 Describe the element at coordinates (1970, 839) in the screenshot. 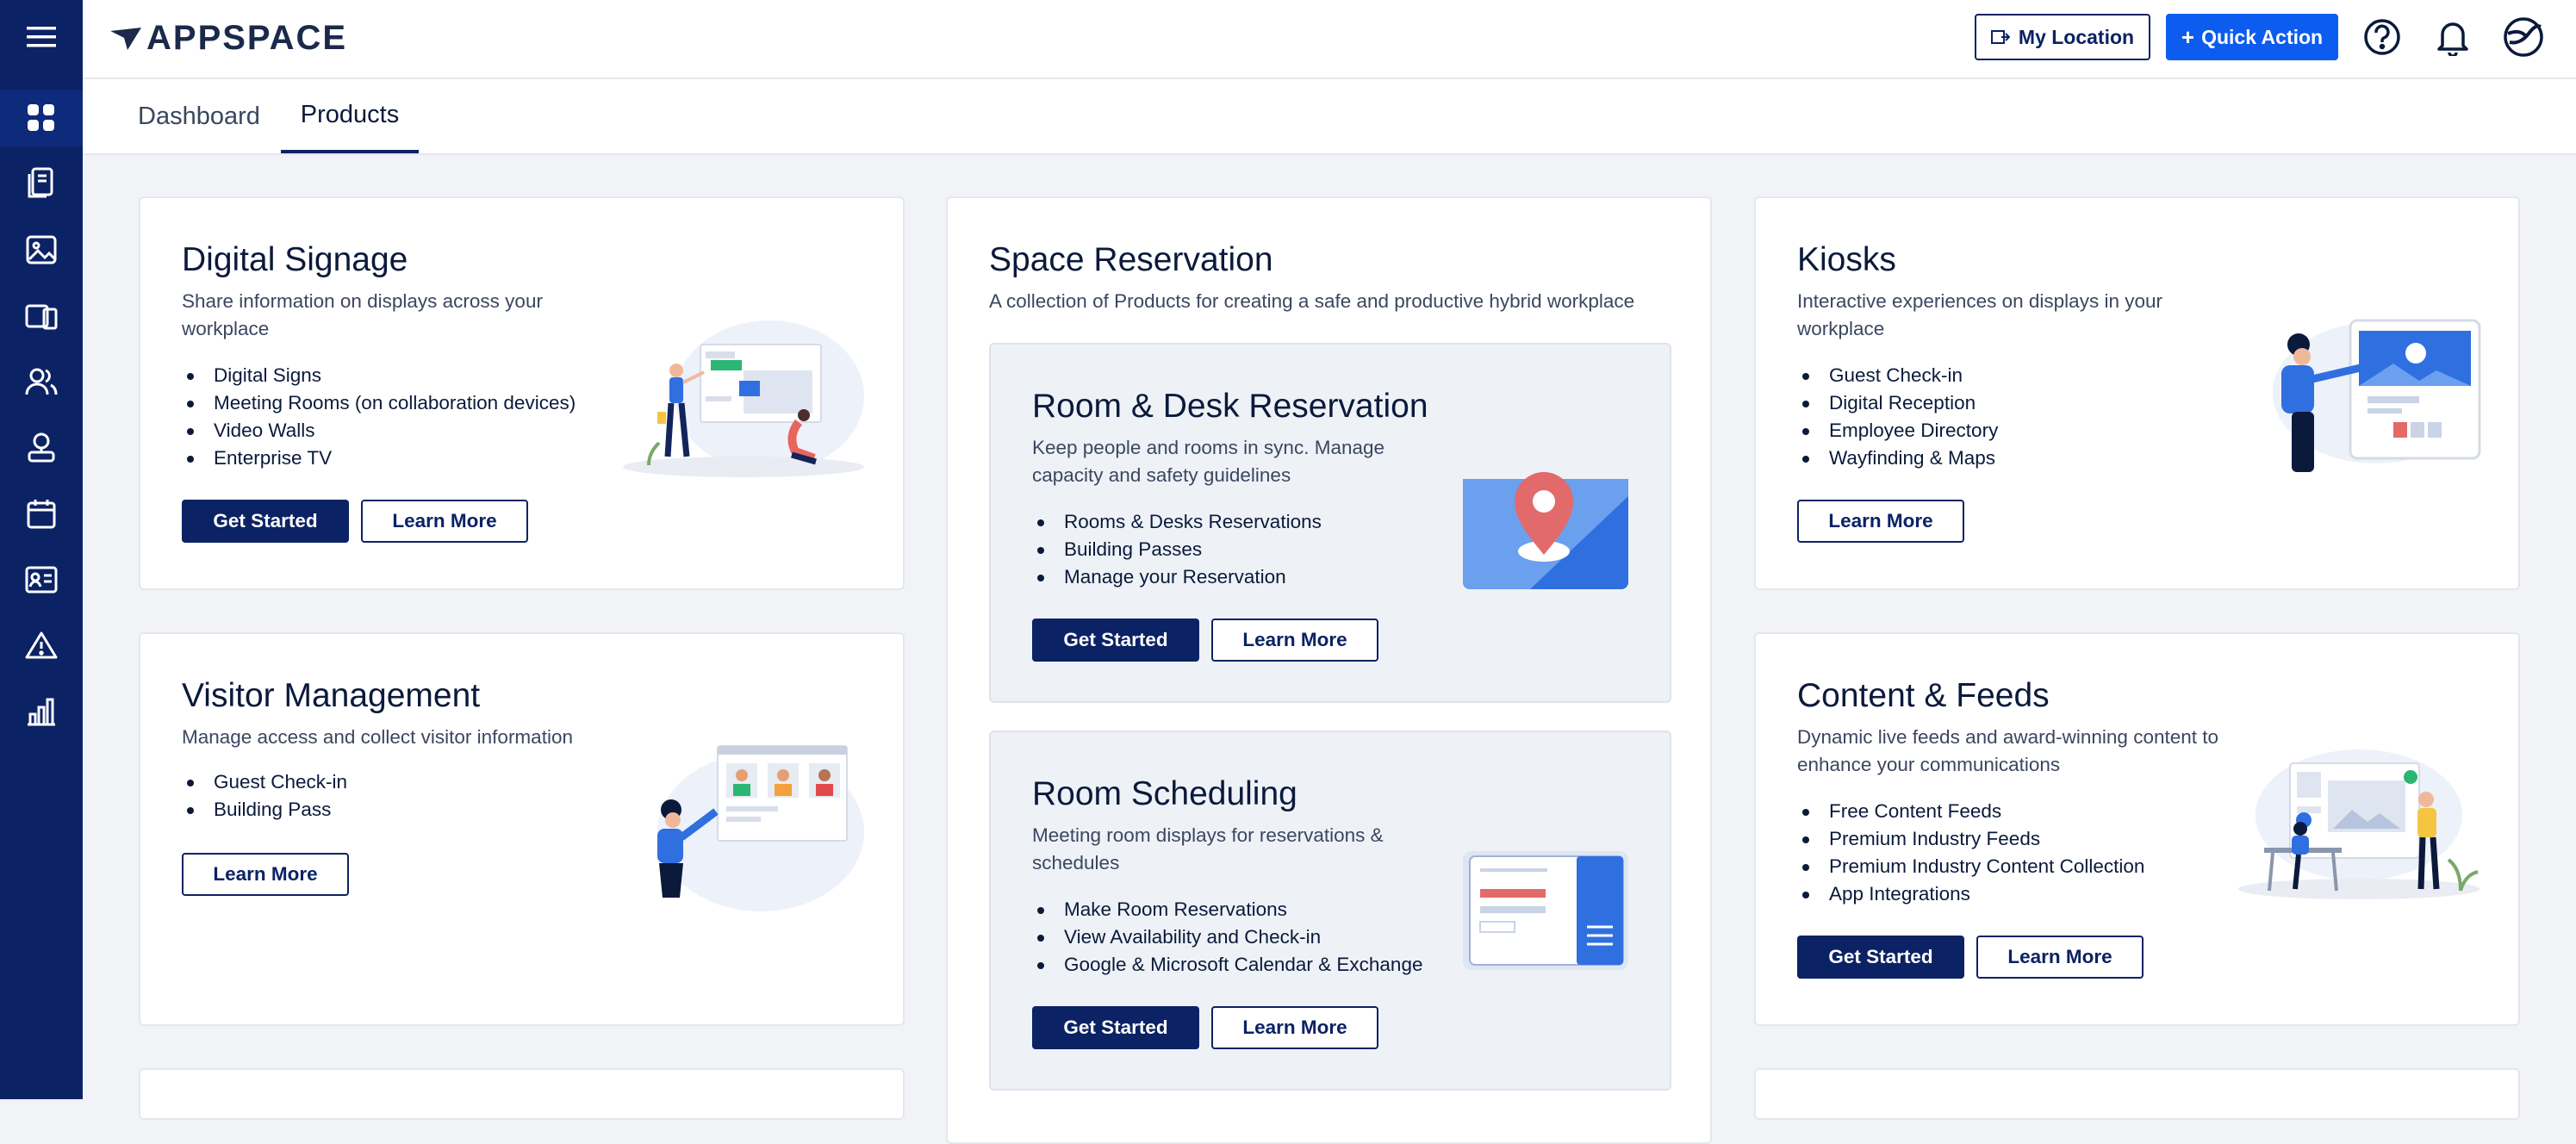

I see `list-item: Premium Industry Feeds` at that location.